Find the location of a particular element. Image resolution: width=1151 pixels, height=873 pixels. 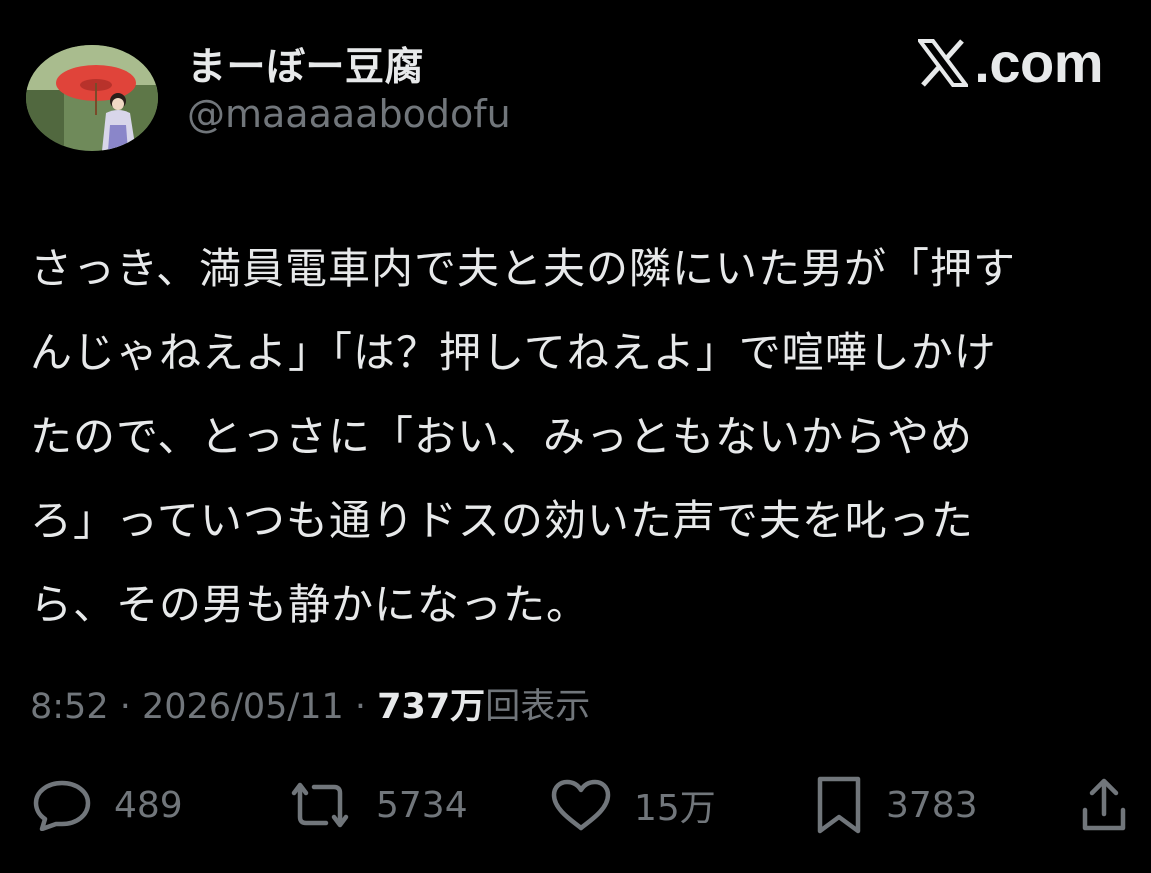

action-bar: 489 5734 15万 3783 is located at coordinates (575, 805).